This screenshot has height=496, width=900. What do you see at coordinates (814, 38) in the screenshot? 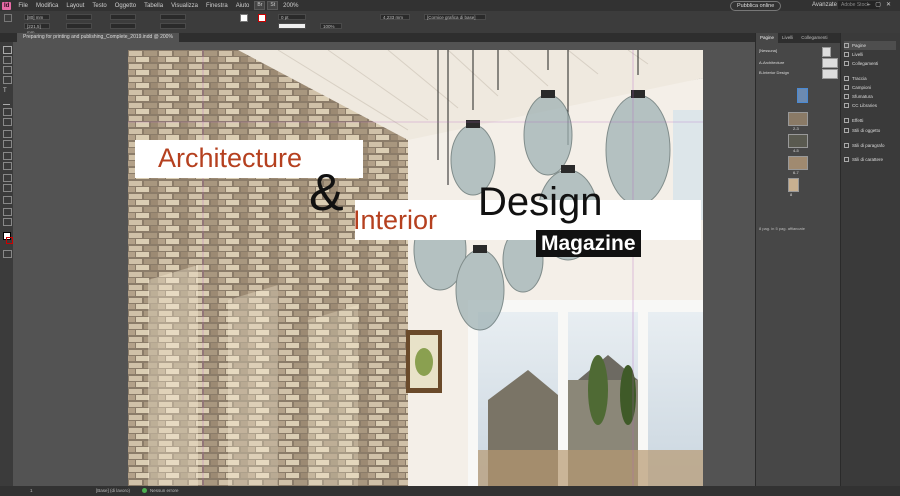
I see `tab-links: Collegamenti` at bounding box center [814, 38].